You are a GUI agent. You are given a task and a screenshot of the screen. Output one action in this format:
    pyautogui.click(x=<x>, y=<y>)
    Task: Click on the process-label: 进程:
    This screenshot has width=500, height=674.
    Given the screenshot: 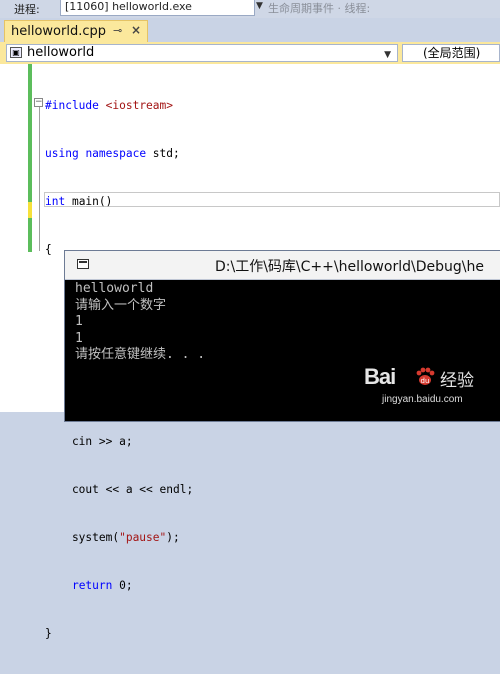 What is the action you would take?
    pyautogui.click(x=27, y=9)
    